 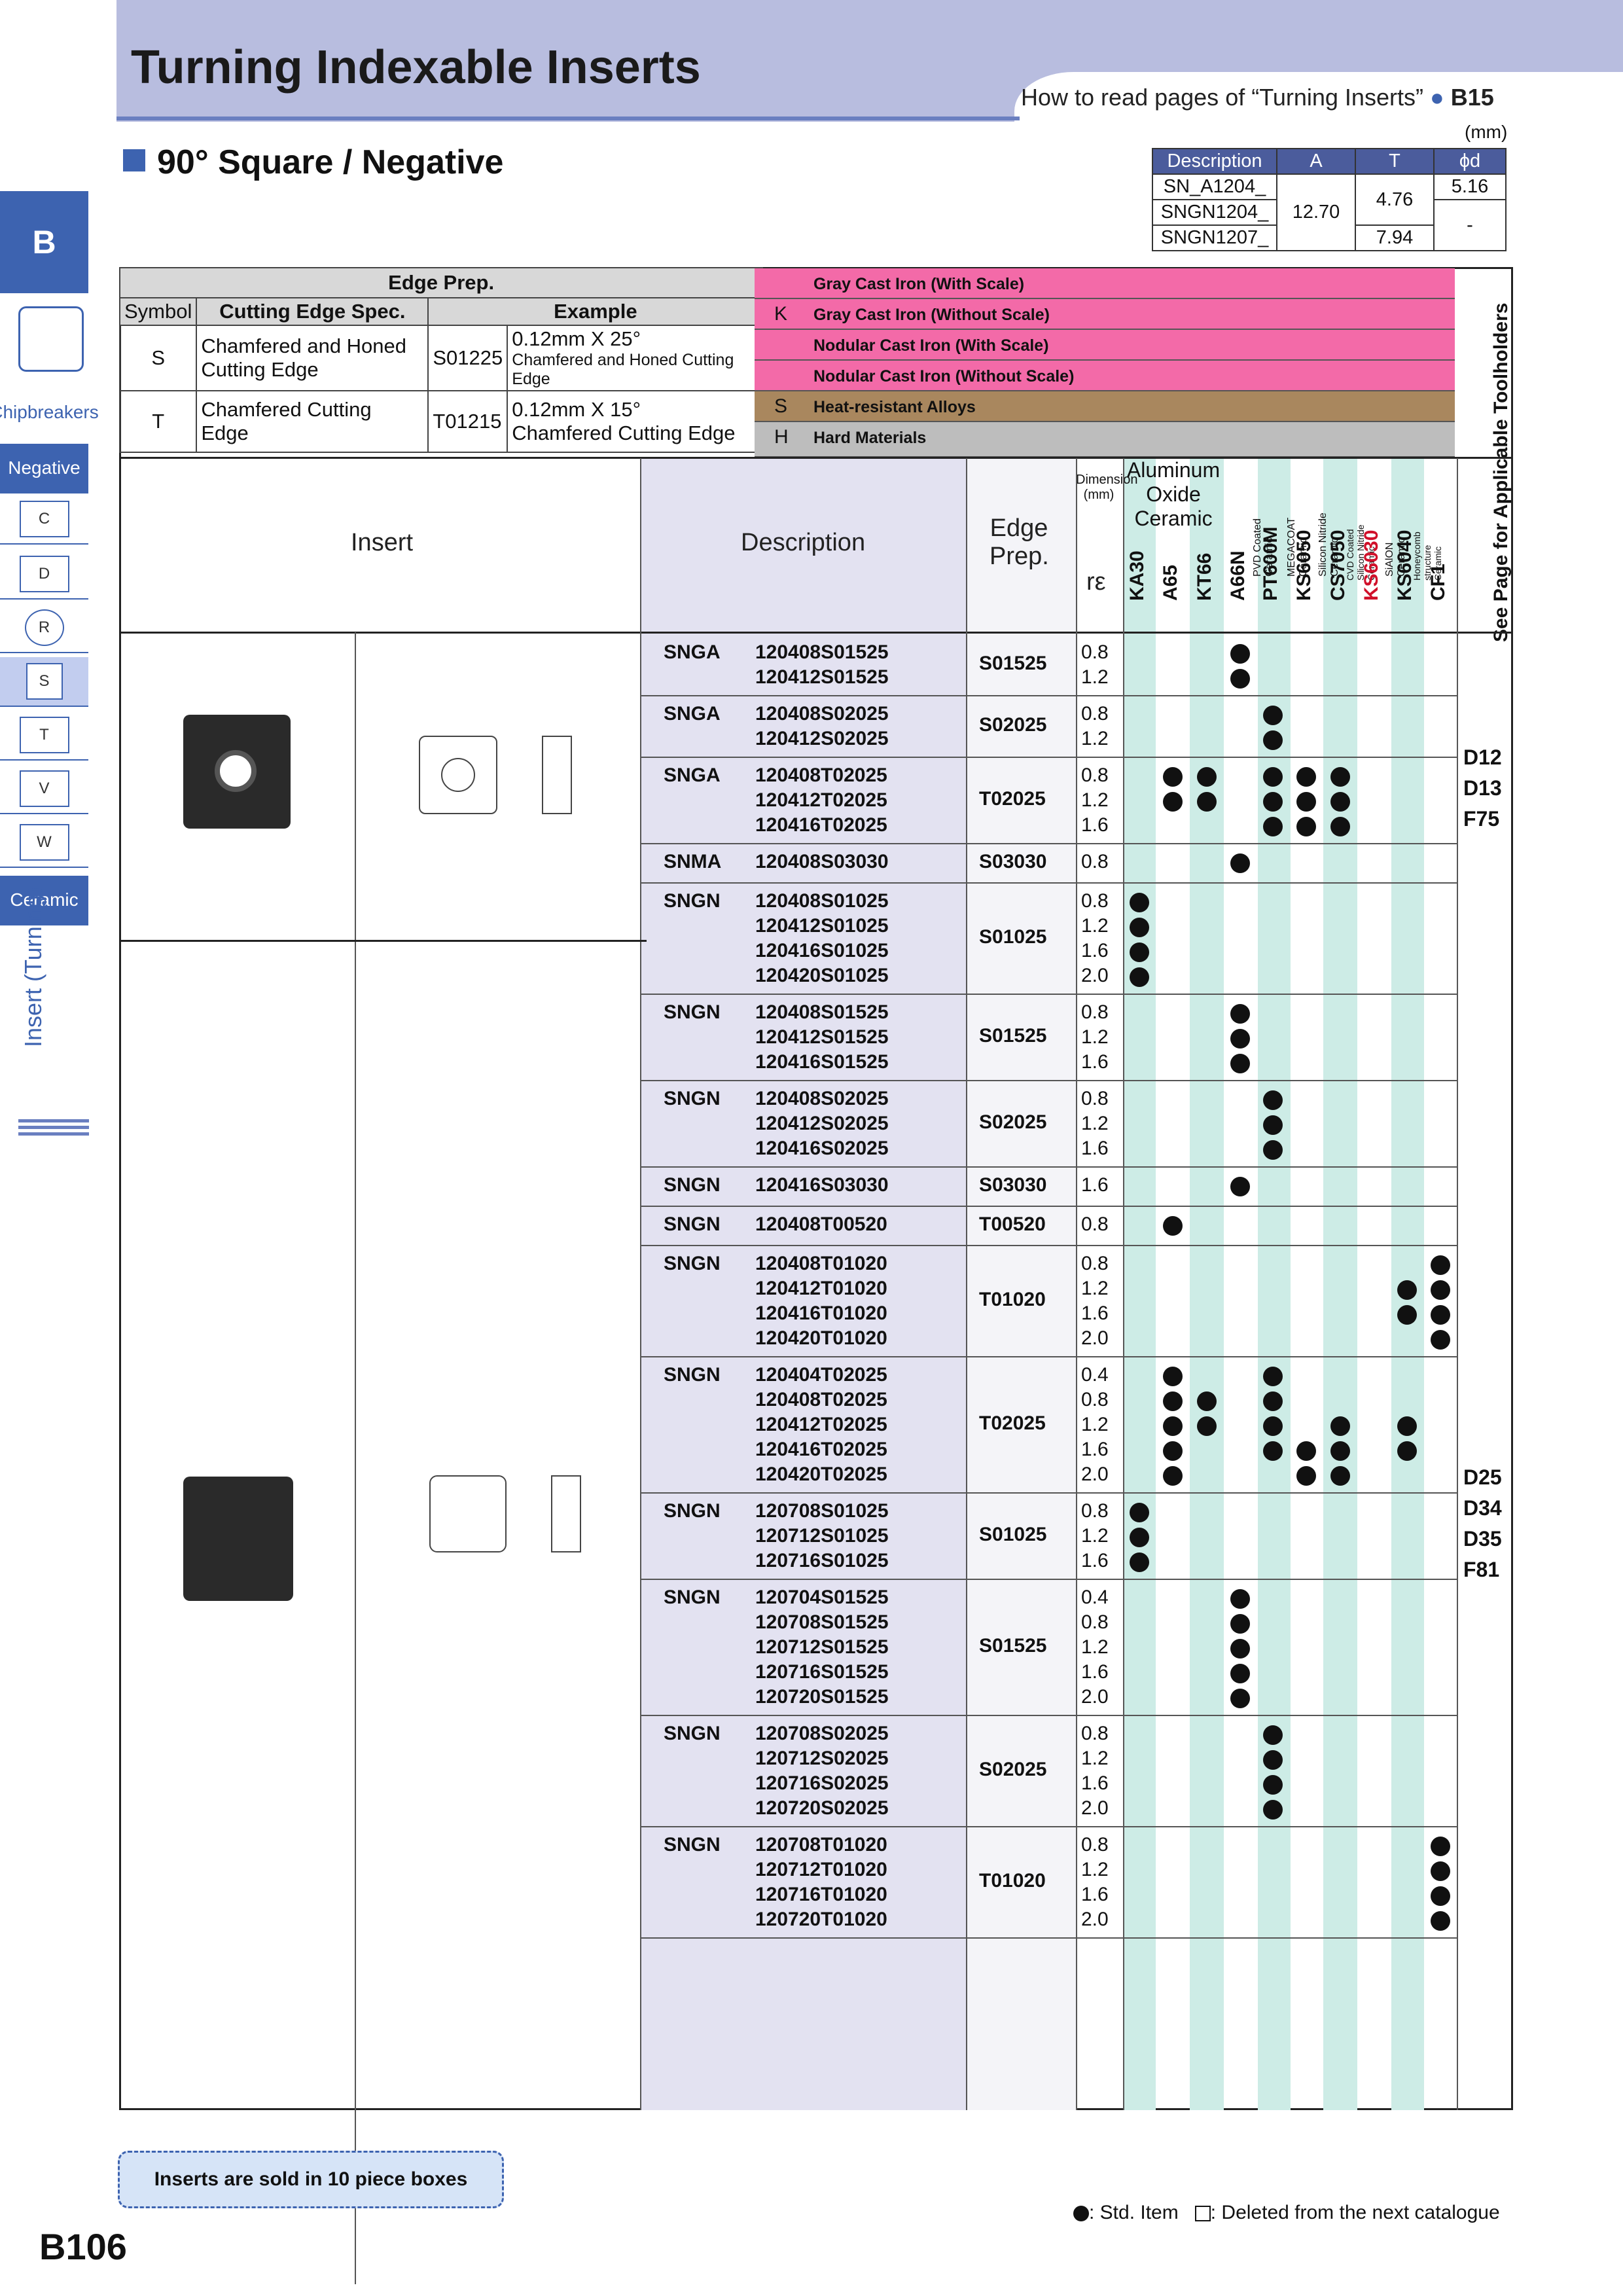 I want to click on row-type: SNMA, so click(x=693, y=861).